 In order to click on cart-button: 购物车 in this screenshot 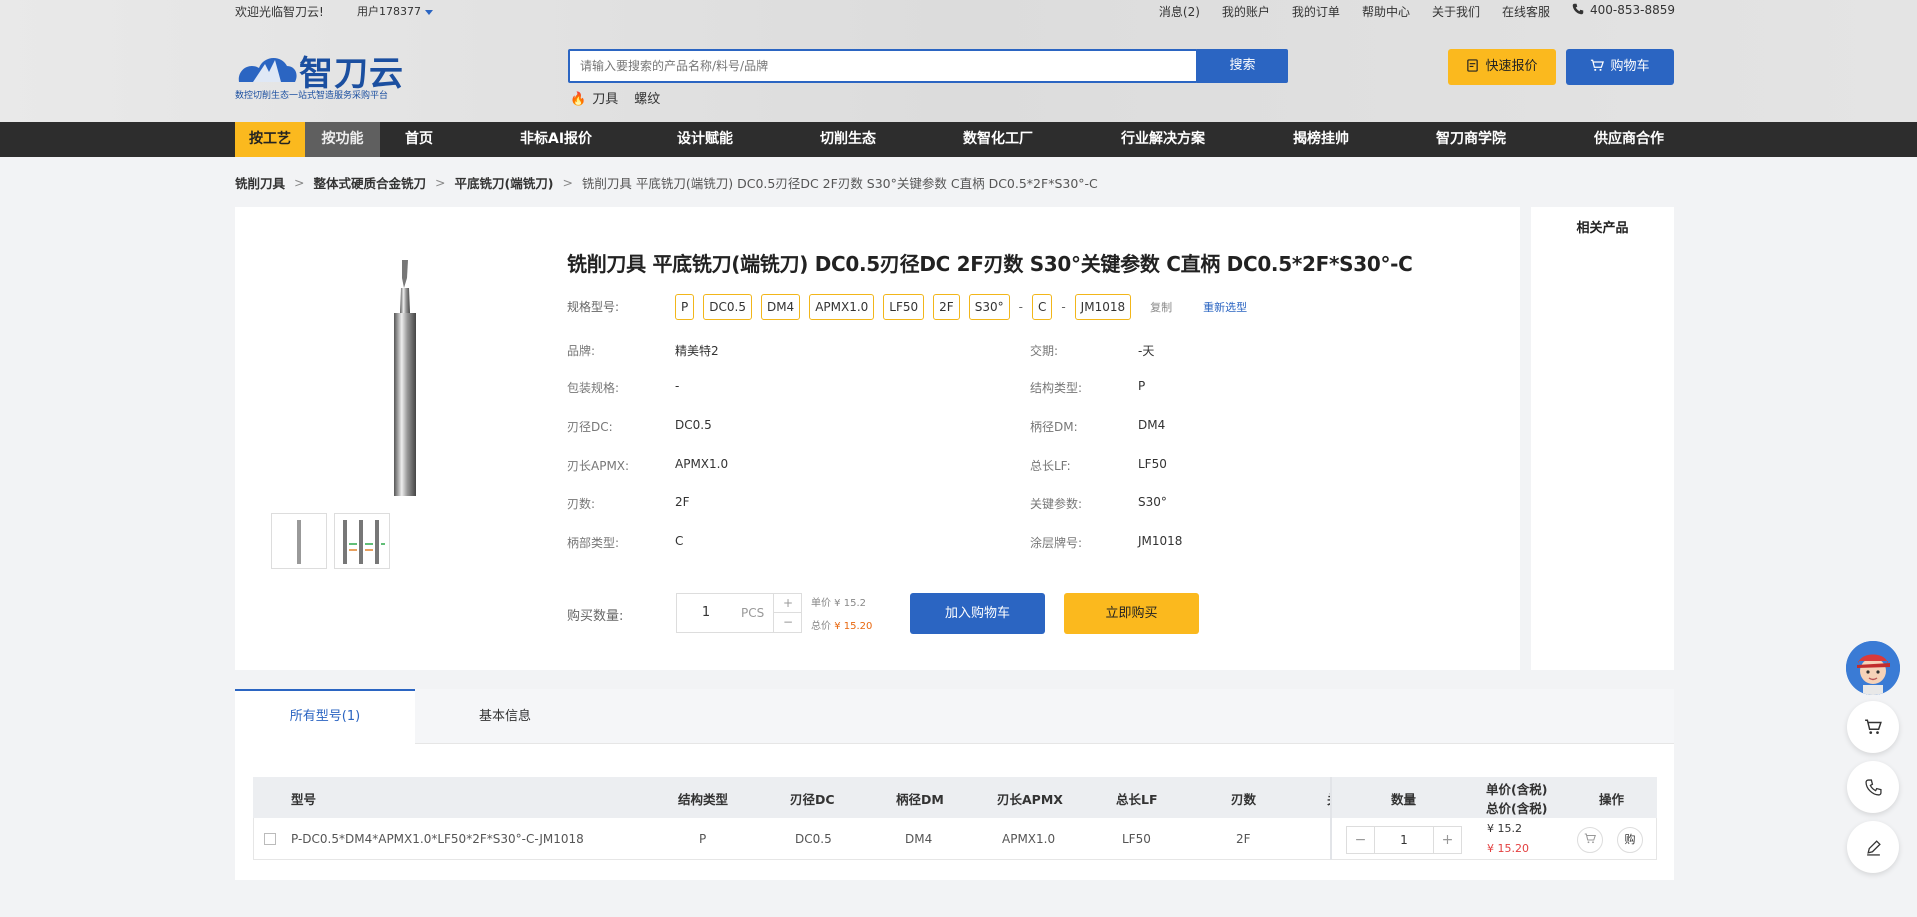, I will do `click(1620, 67)`.